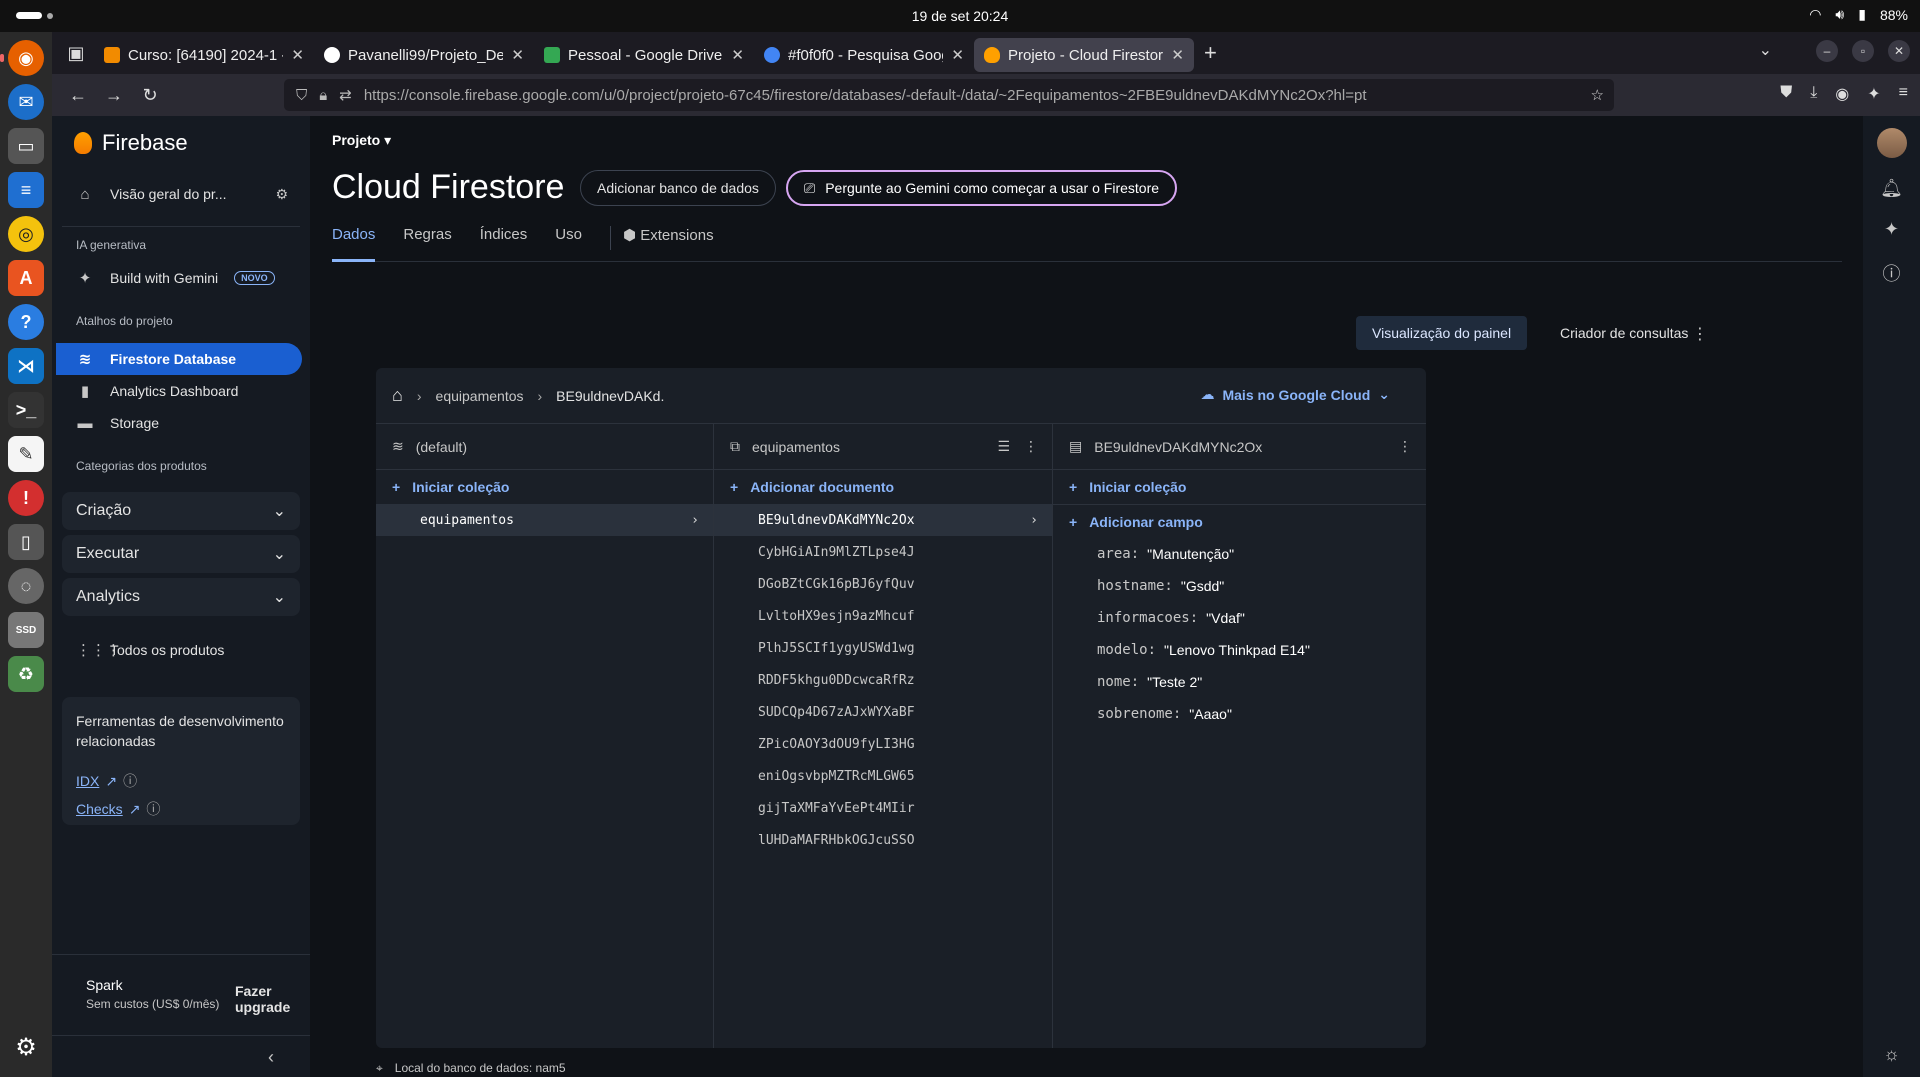 This screenshot has width=1920, height=1077. What do you see at coordinates (26, 102) in the screenshot?
I see `thunderbird-icon: ✉` at bounding box center [26, 102].